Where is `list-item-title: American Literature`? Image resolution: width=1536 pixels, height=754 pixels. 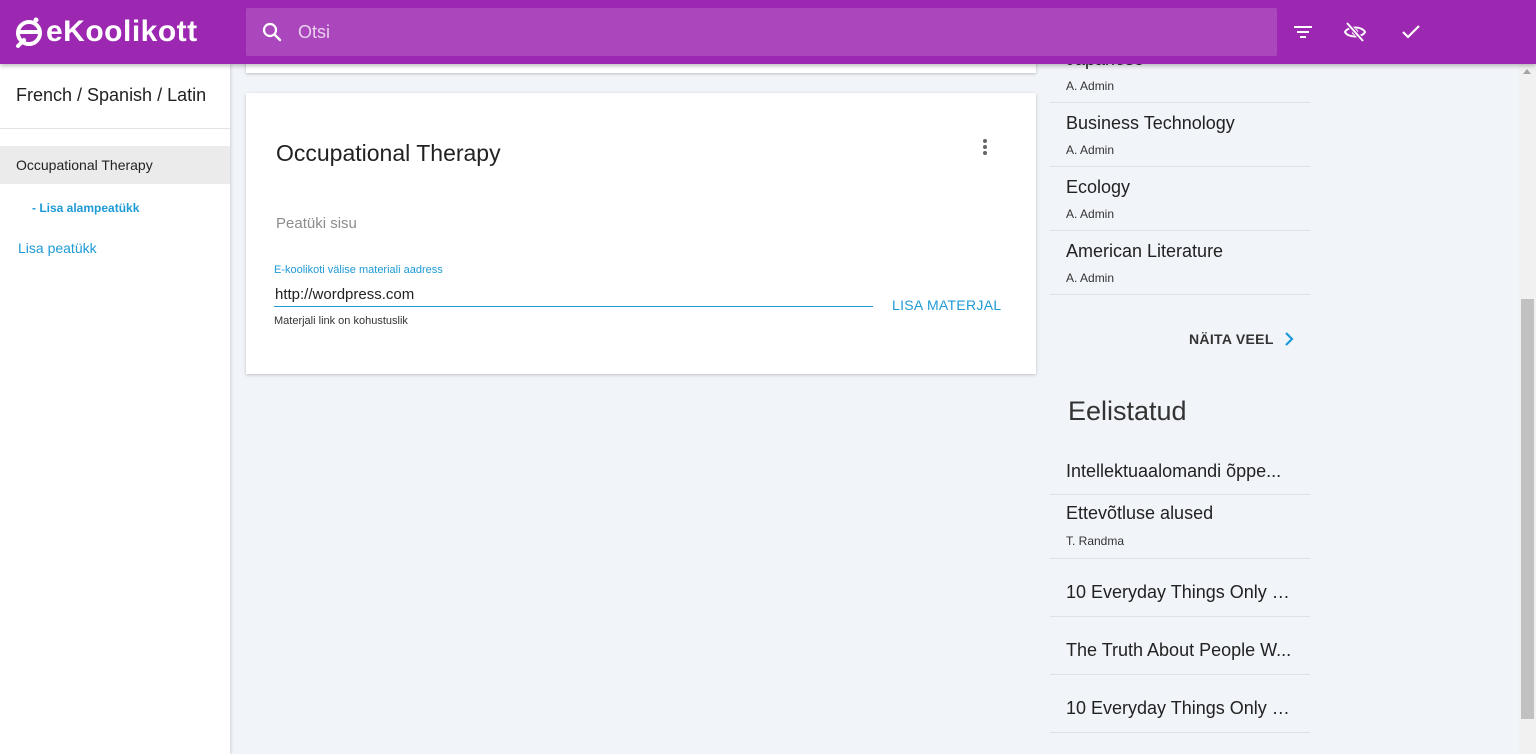 list-item-title: American Literature is located at coordinates (1145, 251).